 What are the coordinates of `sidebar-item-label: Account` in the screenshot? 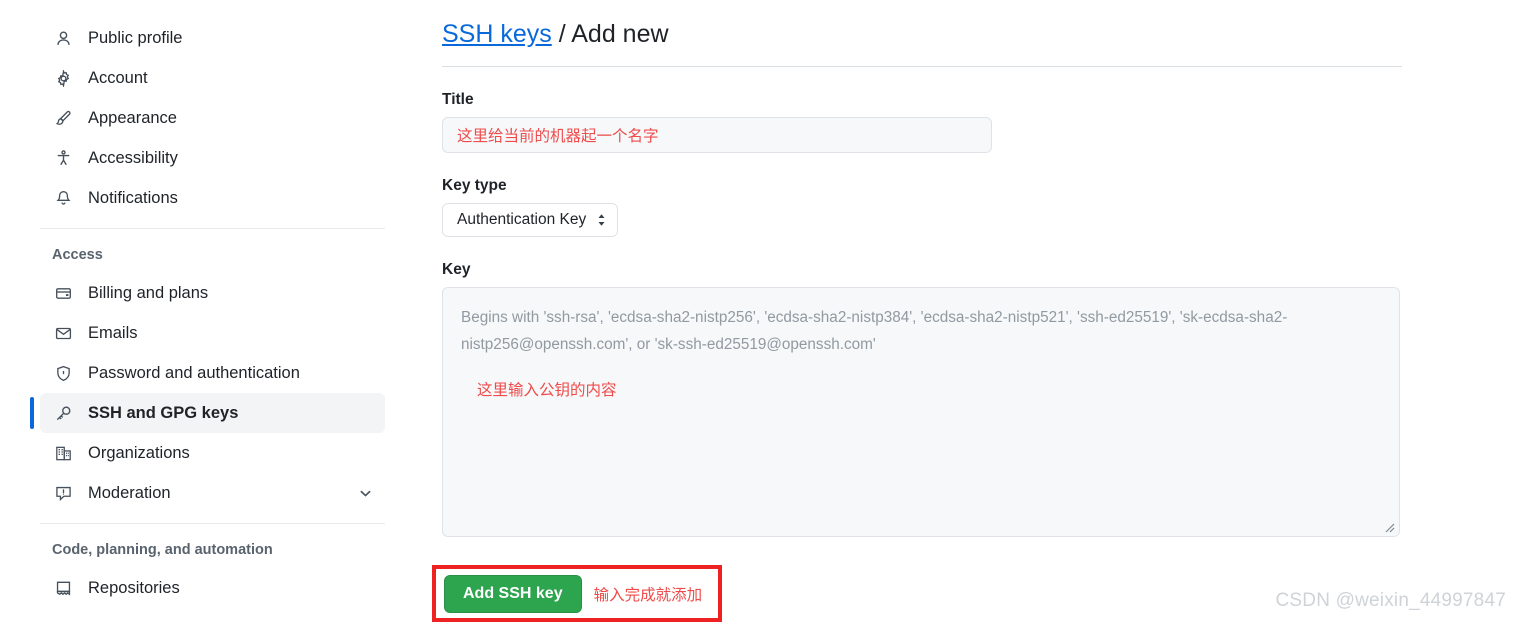 It's located at (118, 77).